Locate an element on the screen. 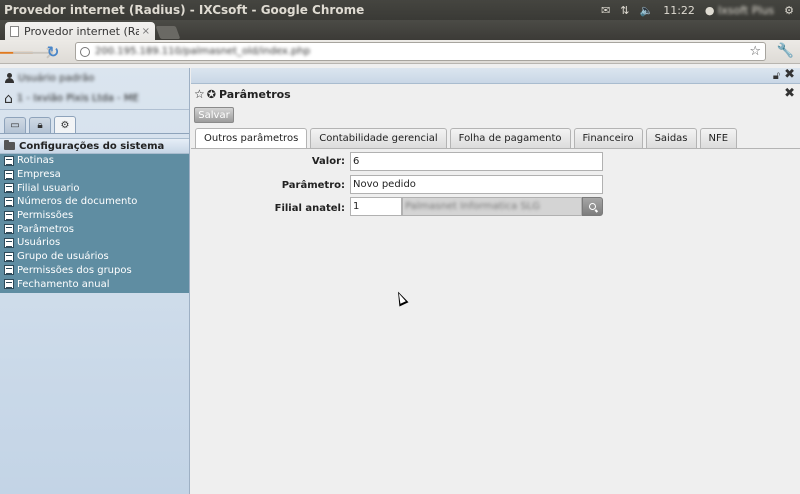 The height and width of the screenshot is (494, 800). system-tray: ✉ ⇅ 🔈 11:22 ● Ixsoft Plus ⚙ is located at coordinates (700, 10).